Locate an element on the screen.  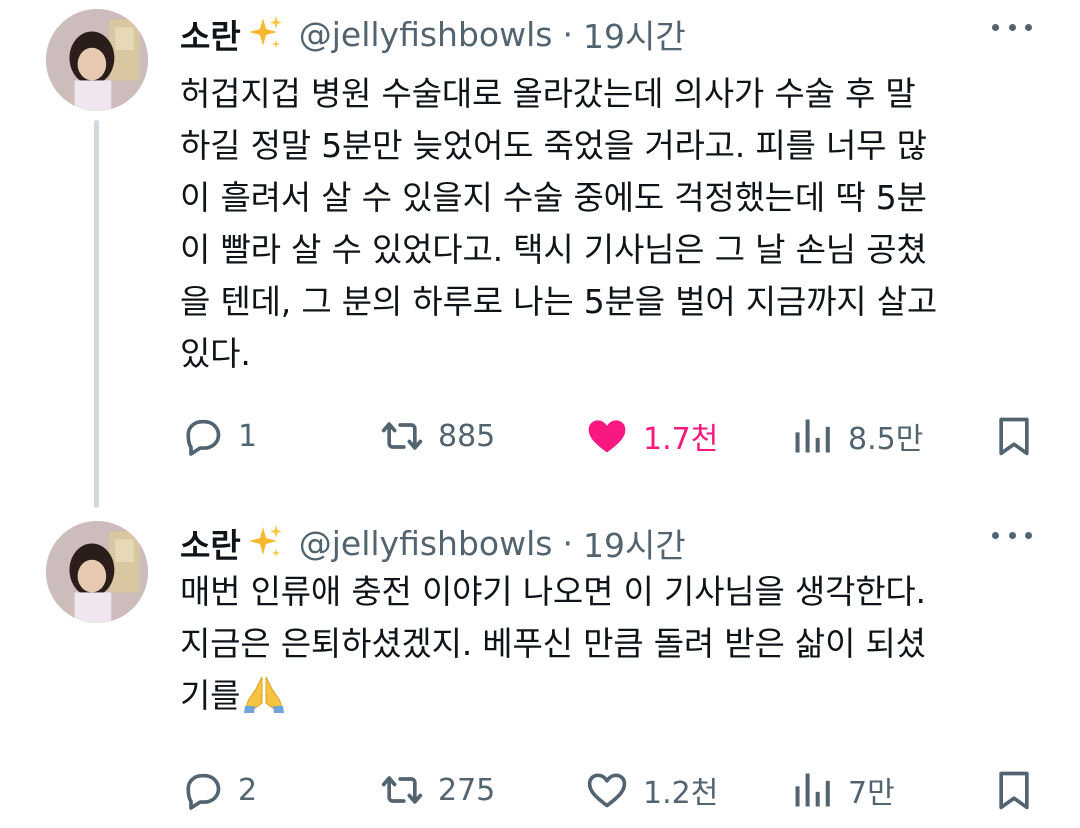
reply-button: 2 is located at coordinates (218, 790).